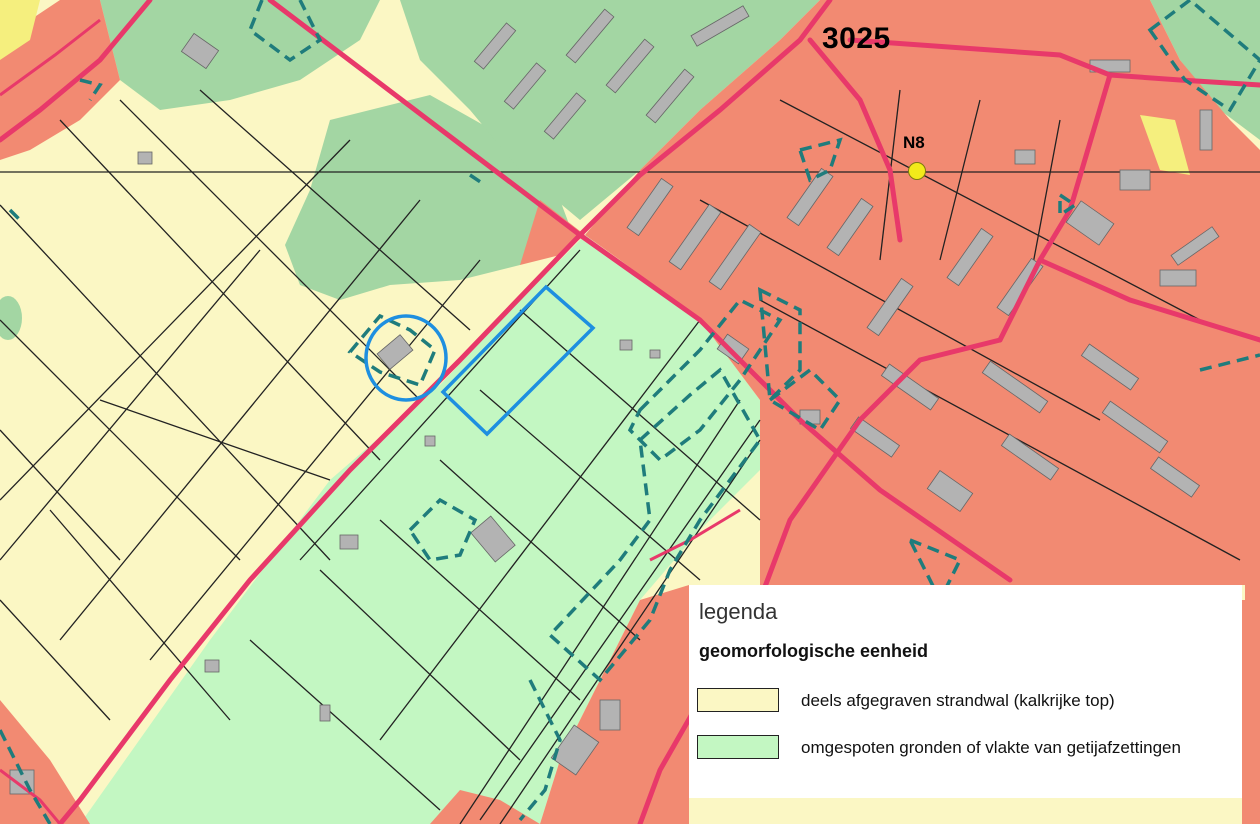 Image resolution: width=1260 pixels, height=824 pixels. I want to click on legend-title: legenda, so click(738, 611).